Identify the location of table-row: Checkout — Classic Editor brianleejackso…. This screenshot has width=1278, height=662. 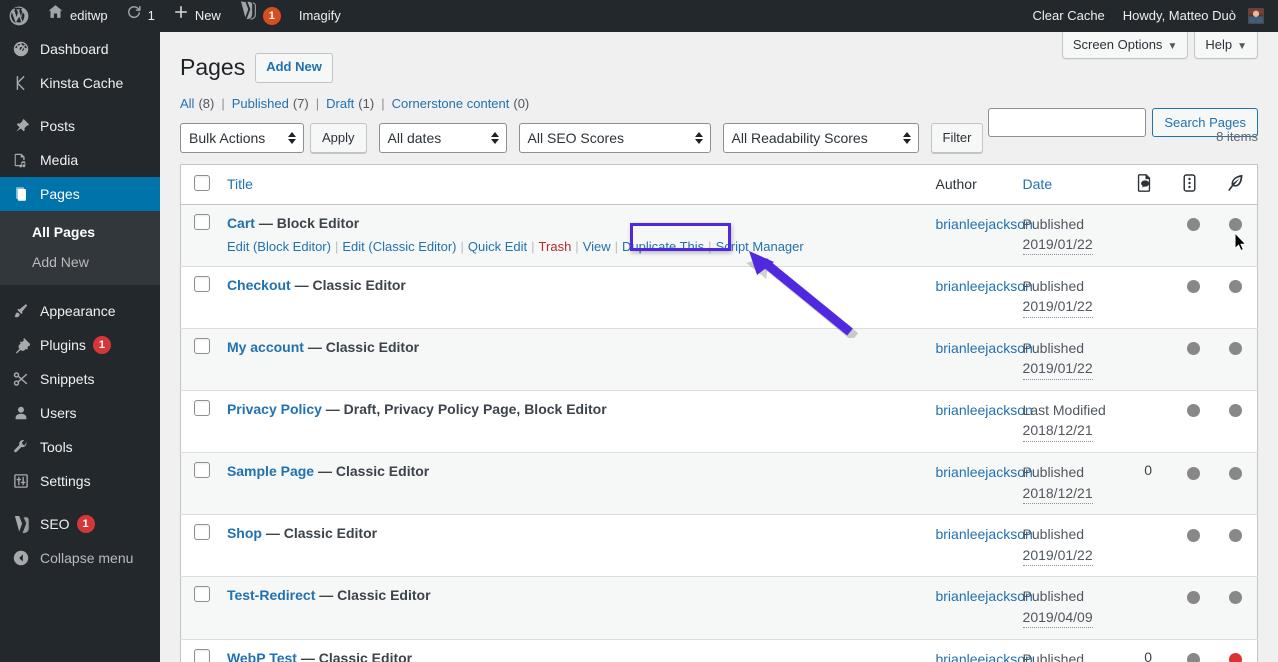
(719, 297).